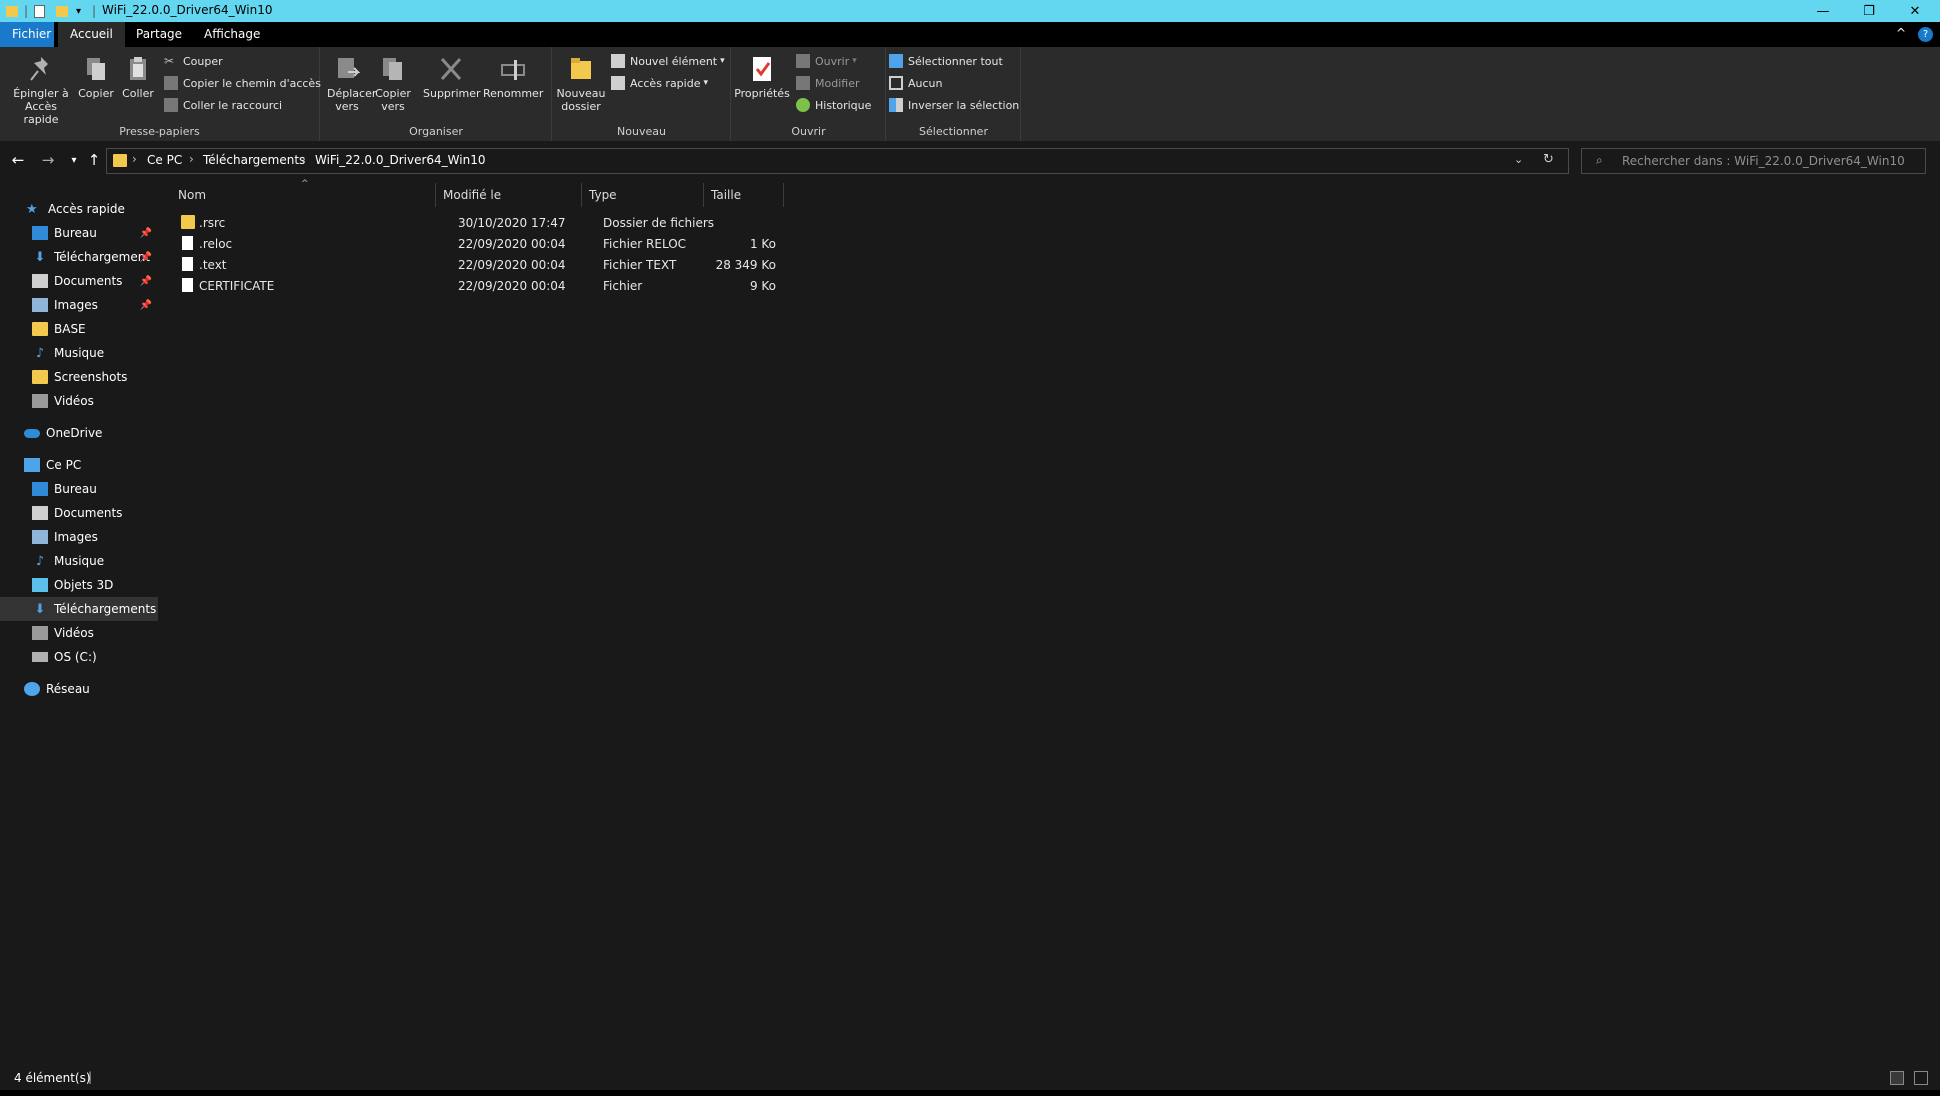  I want to click on nav-network: Réseau, so click(79, 689).